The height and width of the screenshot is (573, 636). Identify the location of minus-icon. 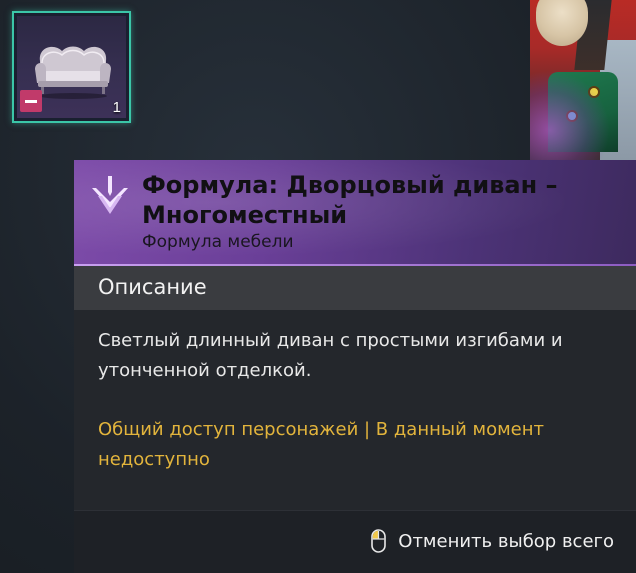
(31, 101).